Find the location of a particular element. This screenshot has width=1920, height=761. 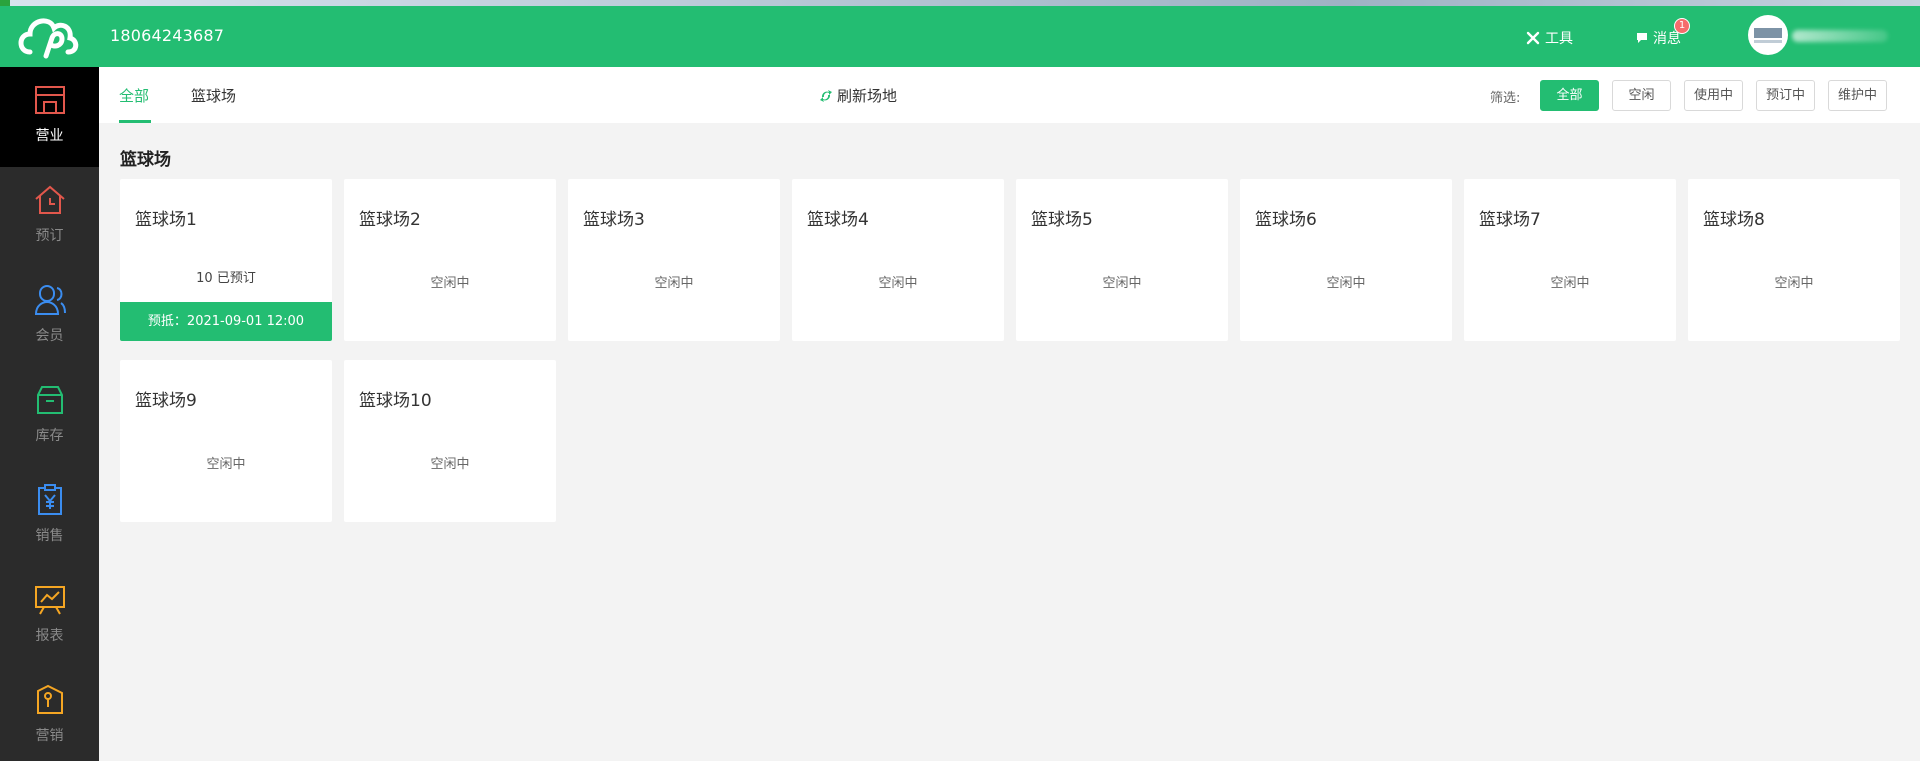

court-name: 篮球场2 is located at coordinates (390, 220).